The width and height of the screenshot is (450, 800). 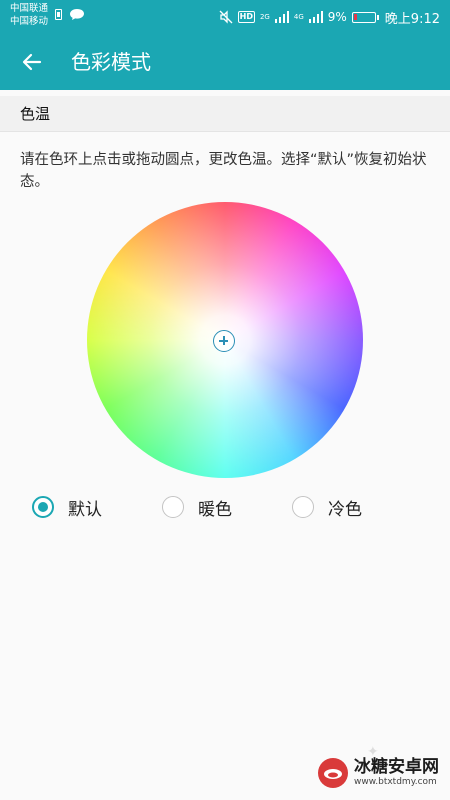 I want to click on arrow-left-icon, so click(x=32, y=62).